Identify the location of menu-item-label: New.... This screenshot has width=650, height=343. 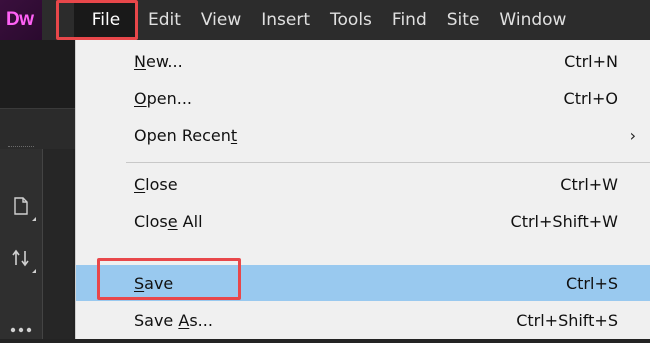
(158, 61).